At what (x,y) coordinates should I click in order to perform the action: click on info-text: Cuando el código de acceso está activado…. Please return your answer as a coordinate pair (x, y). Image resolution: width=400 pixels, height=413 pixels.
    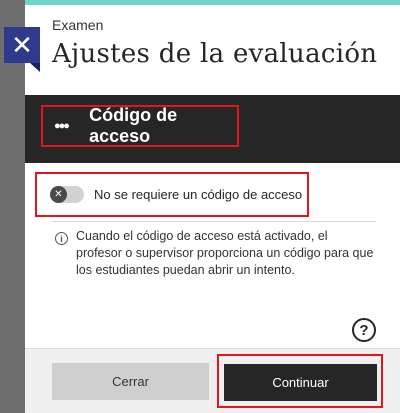
    Looking at the image, I should click on (225, 253).